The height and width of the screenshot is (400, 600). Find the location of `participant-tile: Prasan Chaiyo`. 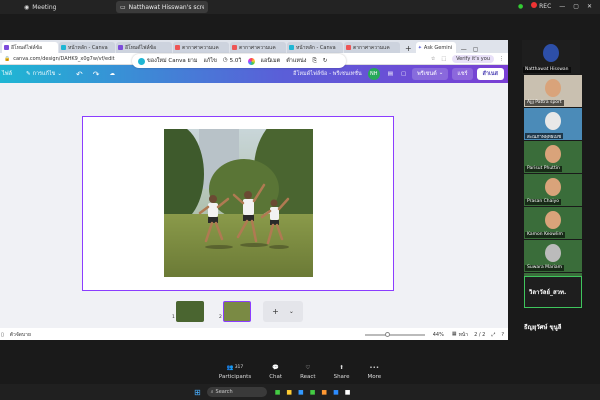

participant-tile: Prasan Chaiyo is located at coordinates (553, 190).